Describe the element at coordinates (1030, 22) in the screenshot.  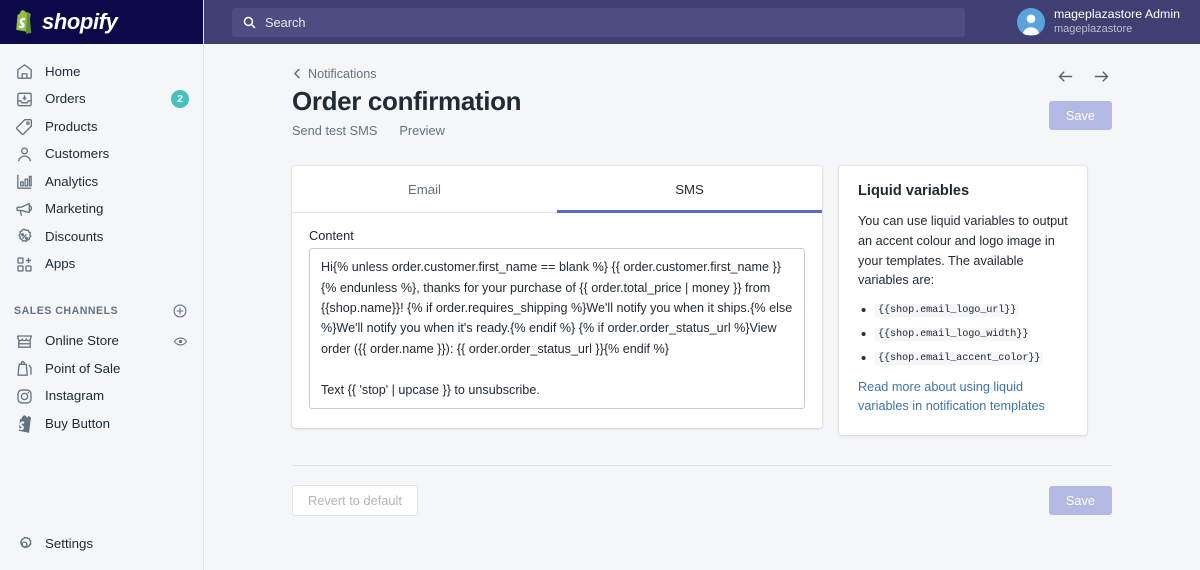
I see `user-avatar-icon` at that location.